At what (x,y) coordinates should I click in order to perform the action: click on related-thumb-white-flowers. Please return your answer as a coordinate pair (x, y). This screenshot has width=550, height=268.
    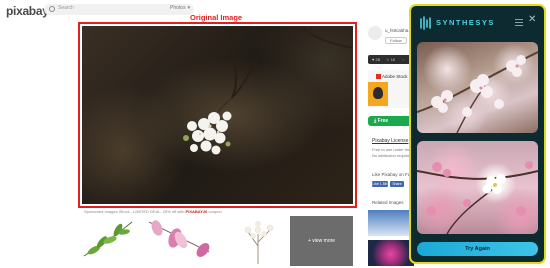
    Looking at the image, I should click on (258, 241).